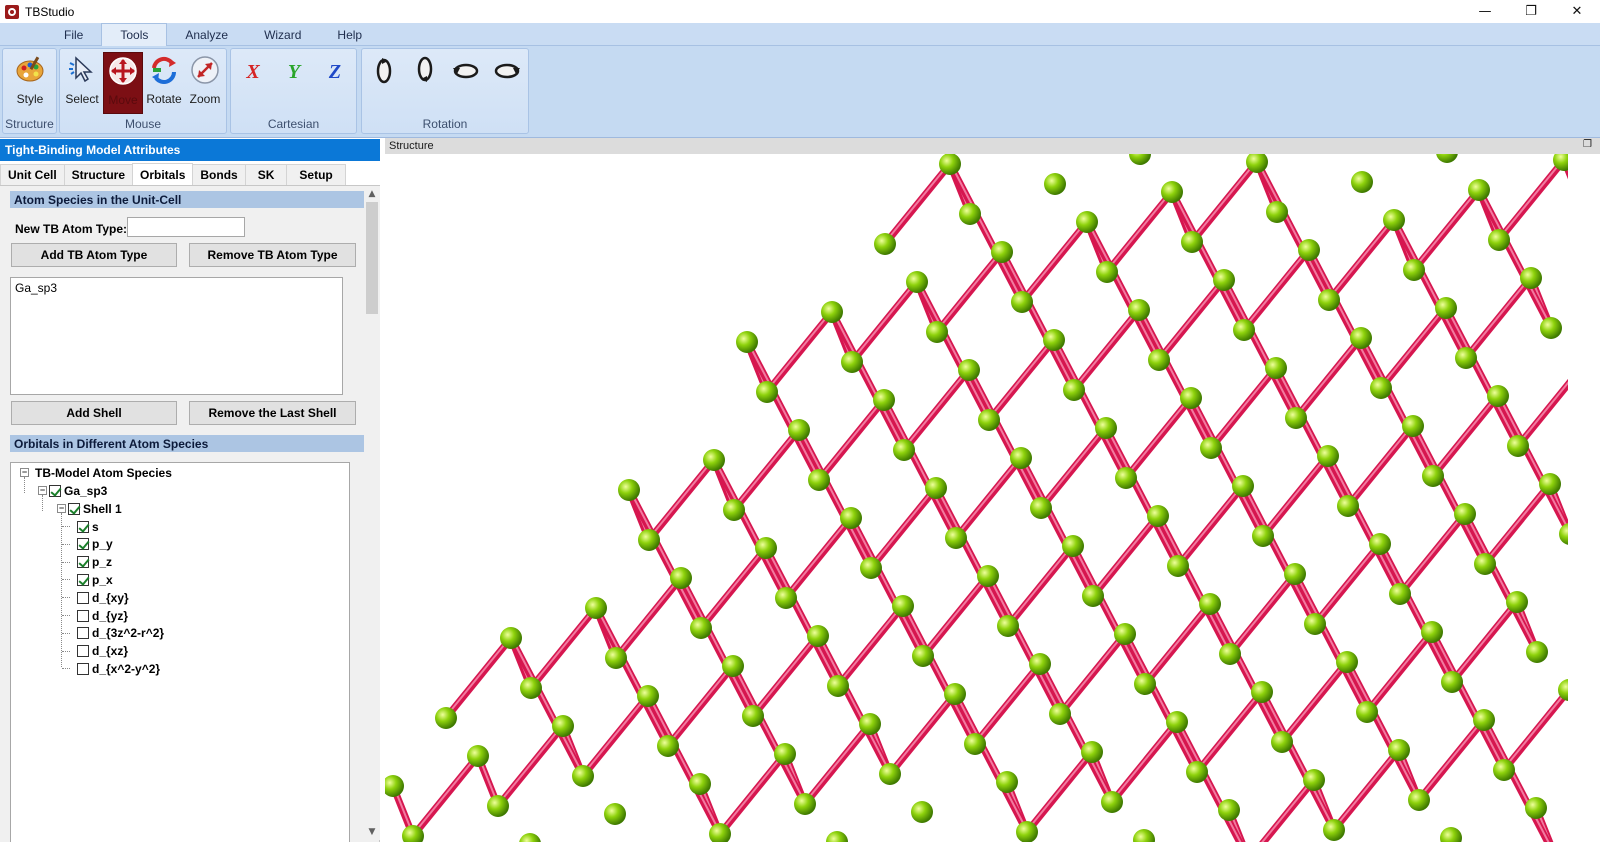 This screenshot has width=1600, height=860. Describe the element at coordinates (94, 413) in the screenshot. I see `add-shell-button: Add Shell` at that location.